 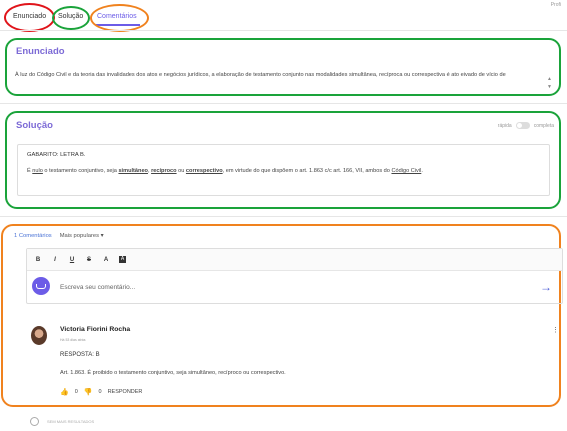 I want to click on active-tab-indicator, so click(x=118, y=25).